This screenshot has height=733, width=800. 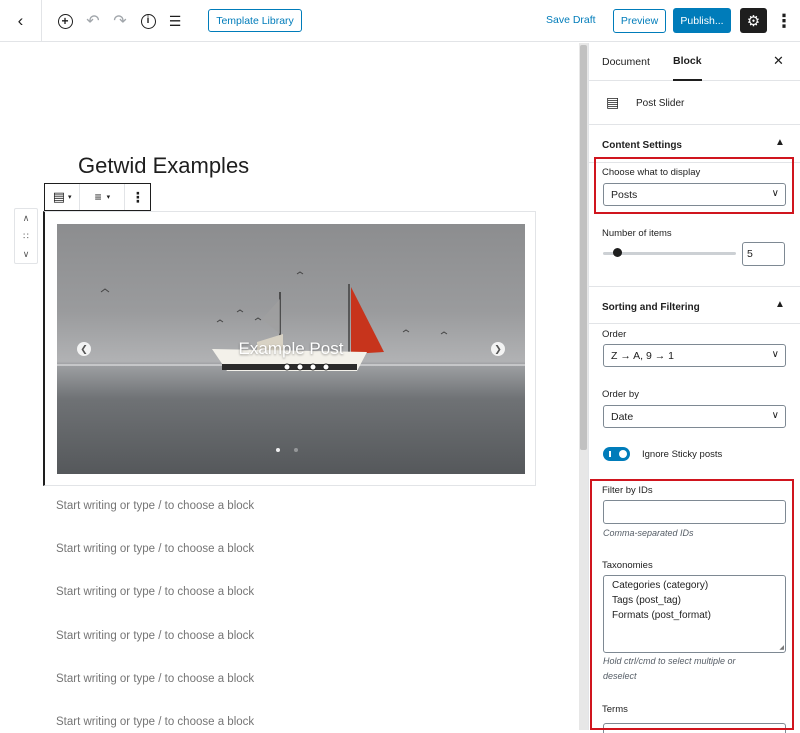 I want to click on move-up-icon: ∧, so click(x=26, y=218).